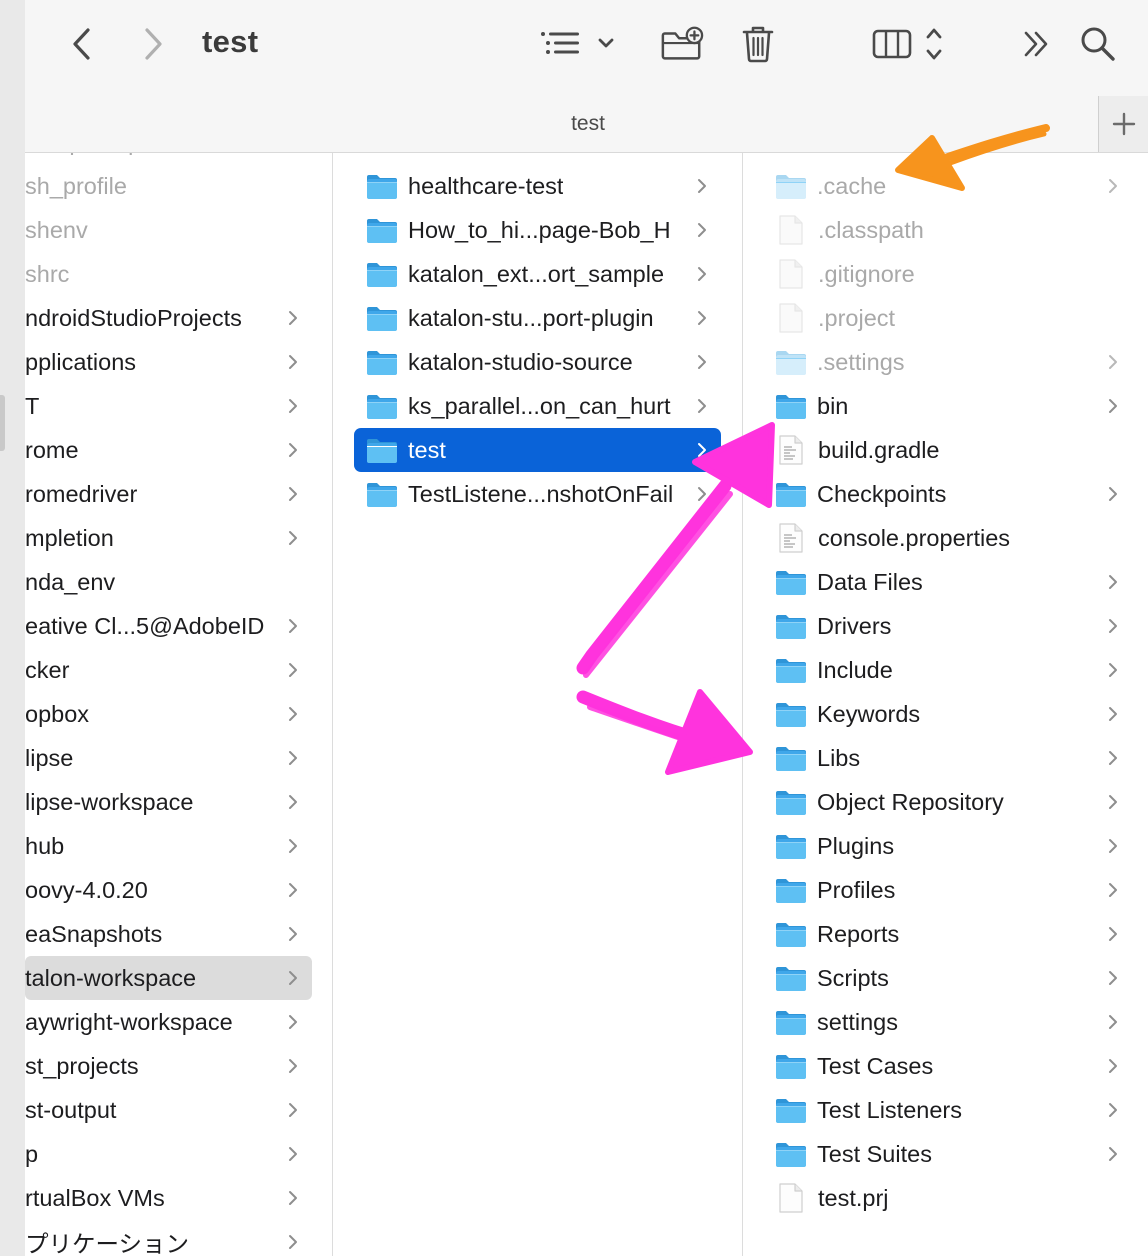 The width and height of the screenshot is (1148, 1256). I want to click on list-item: mpletion, so click(168, 538).